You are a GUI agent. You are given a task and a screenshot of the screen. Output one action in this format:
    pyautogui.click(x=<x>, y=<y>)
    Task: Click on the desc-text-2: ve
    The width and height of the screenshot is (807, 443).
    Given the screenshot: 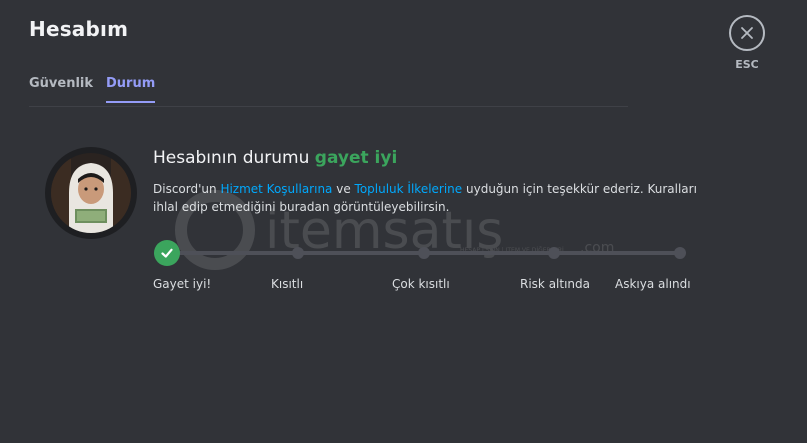 What is the action you would take?
    pyautogui.click(x=343, y=189)
    